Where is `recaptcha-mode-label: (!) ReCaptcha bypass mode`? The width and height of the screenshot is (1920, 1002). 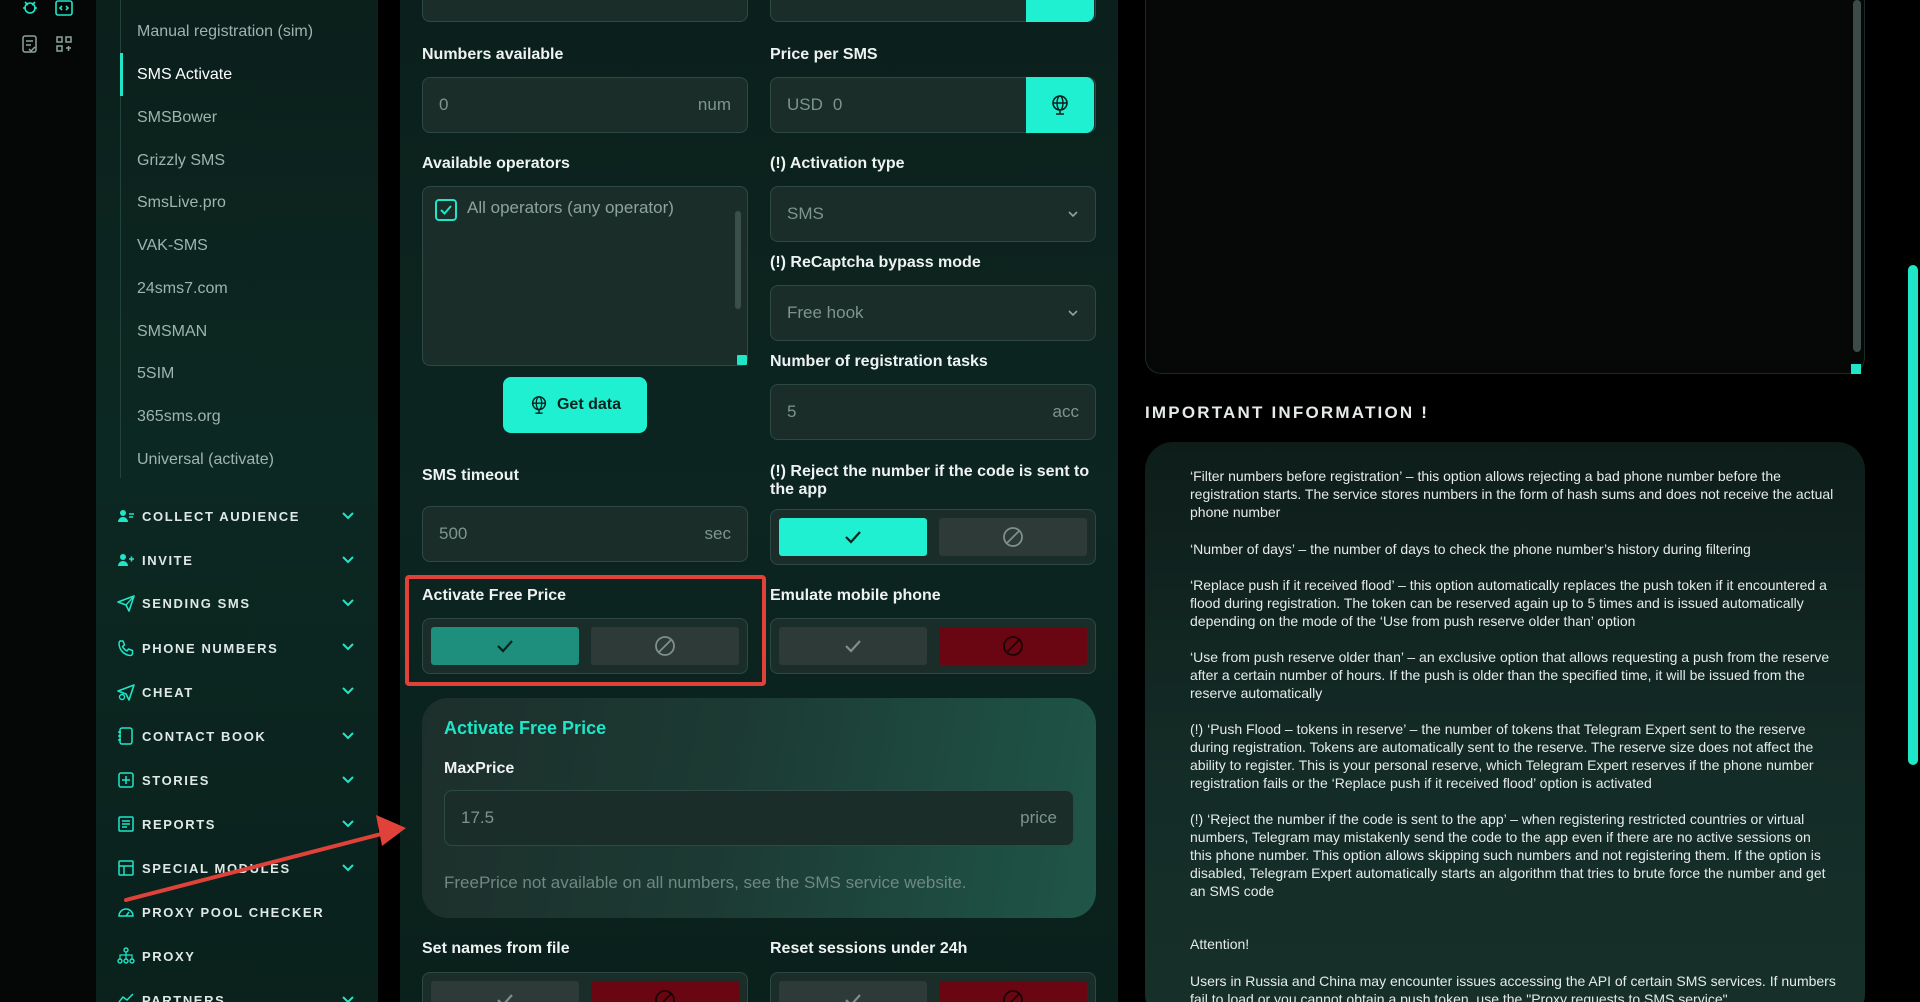
recaptcha-mode-label: (!) ReCaptcha bypass mode is located at coordinates (875, 262).